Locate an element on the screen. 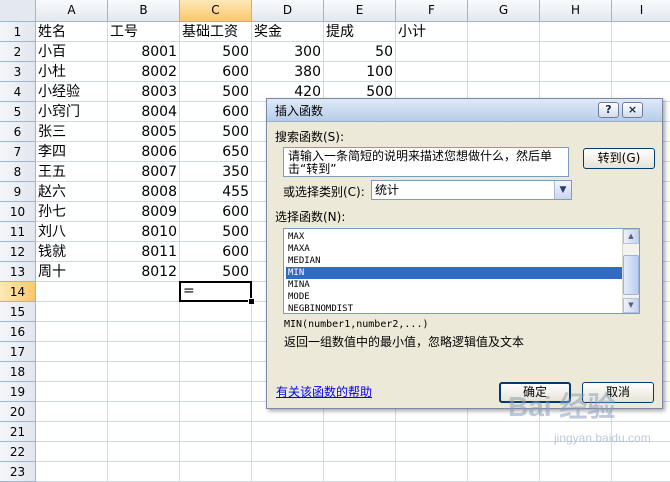  cell-f3 is located at coordinates (432, 72).